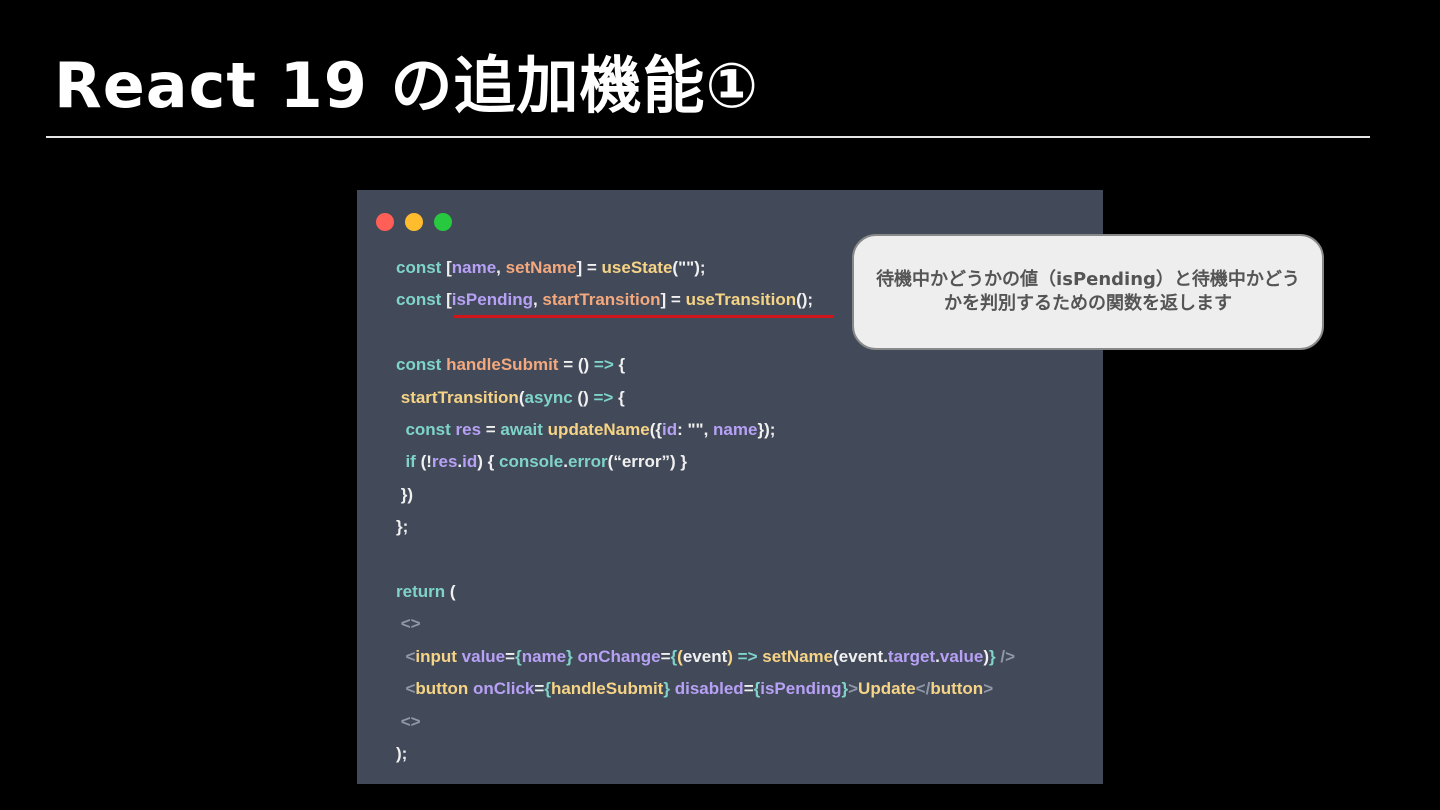 The image size is (1440, 810). What do you see at coordinates (531, 462) in the screenshot?
I see `code-token: console` at bounding box center [531, 462].